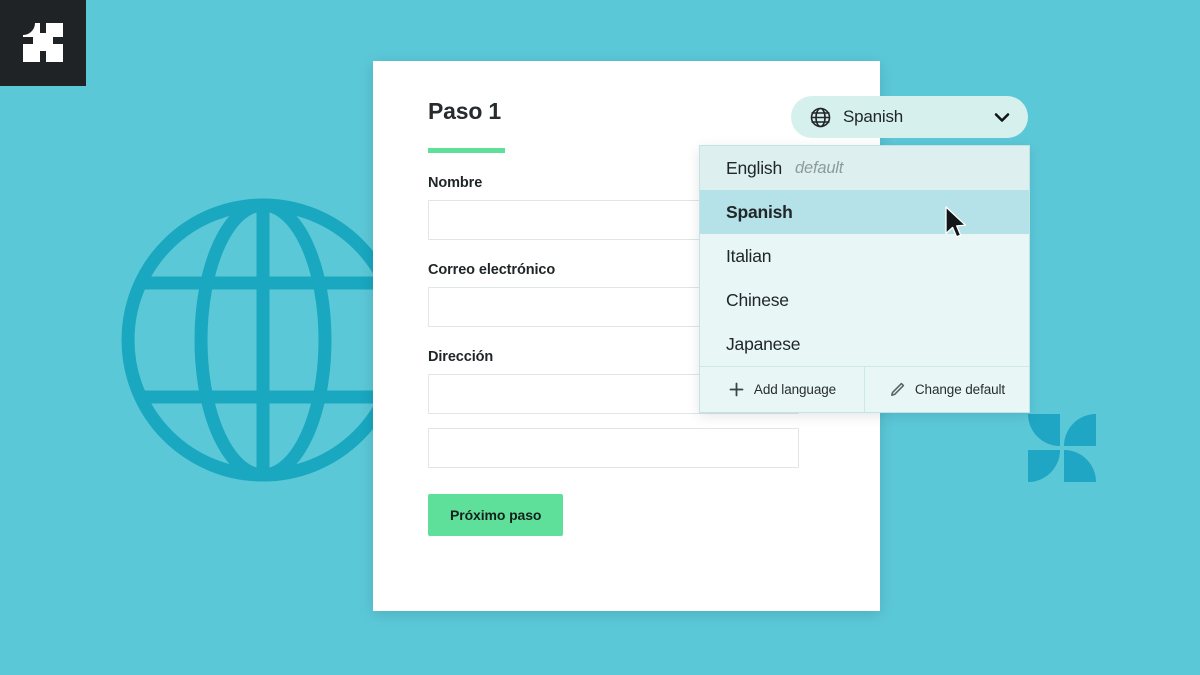  I want to click on add-language-button: Add language, so click(782, 389).